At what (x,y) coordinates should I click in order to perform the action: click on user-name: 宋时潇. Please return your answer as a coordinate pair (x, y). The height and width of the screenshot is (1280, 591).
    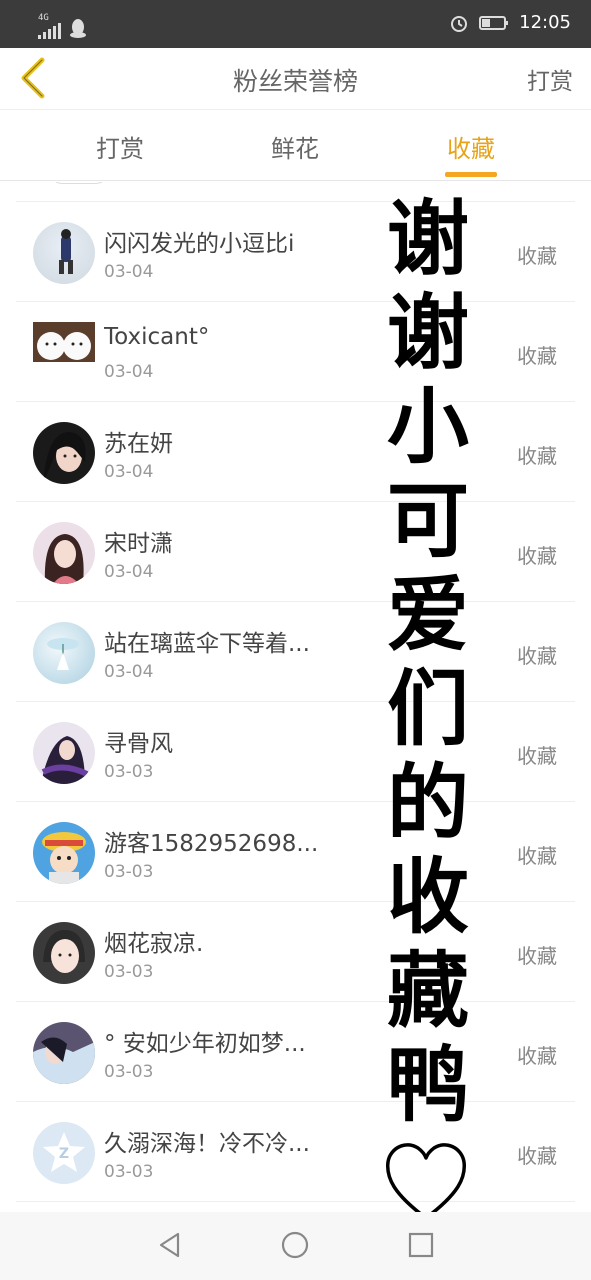
    Looking at the image, I should click on (138, 544).